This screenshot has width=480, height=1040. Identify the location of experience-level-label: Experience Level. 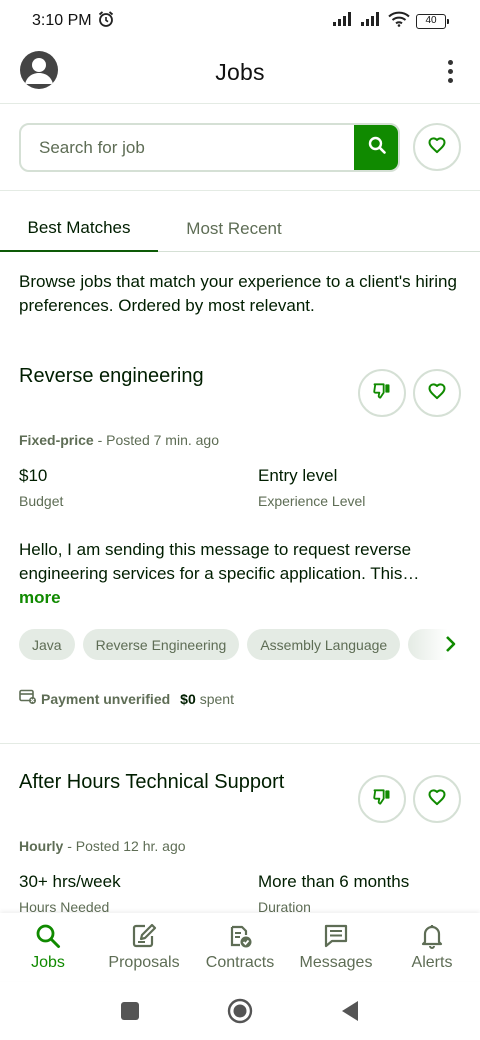
(312, 501).